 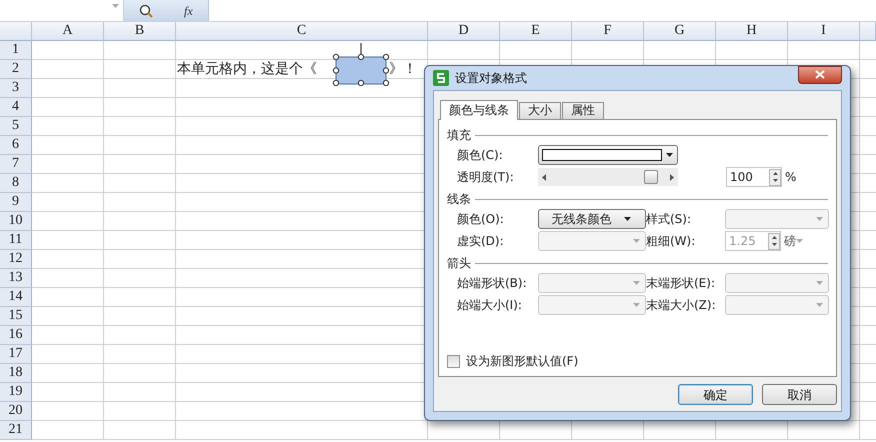 What do you see at coordinates (453, 361) in the screenshot?
I see `checkbox` at bounding box center [453, 361].